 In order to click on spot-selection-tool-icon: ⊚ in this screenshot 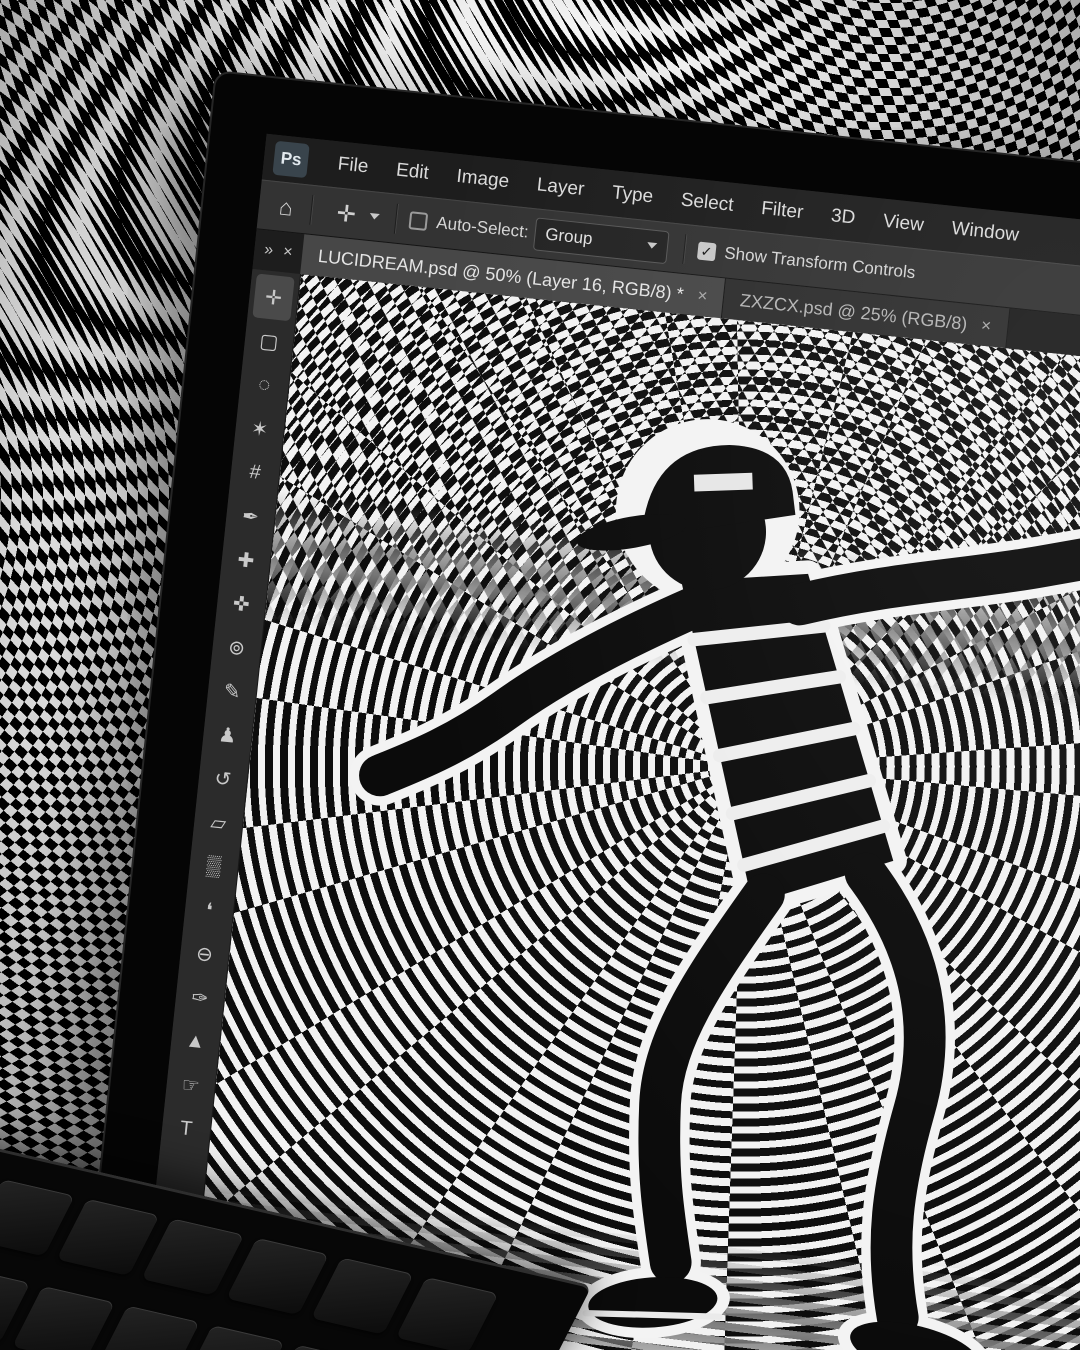, I will do `click(237, 648)`.